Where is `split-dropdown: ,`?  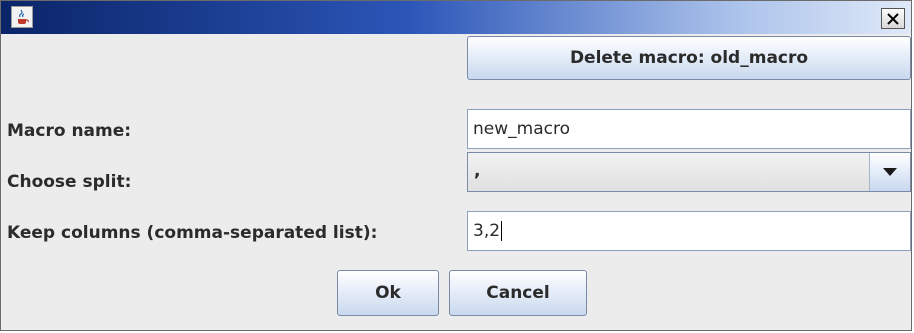
split-dropdown: , is located at coordinates (689, 172).